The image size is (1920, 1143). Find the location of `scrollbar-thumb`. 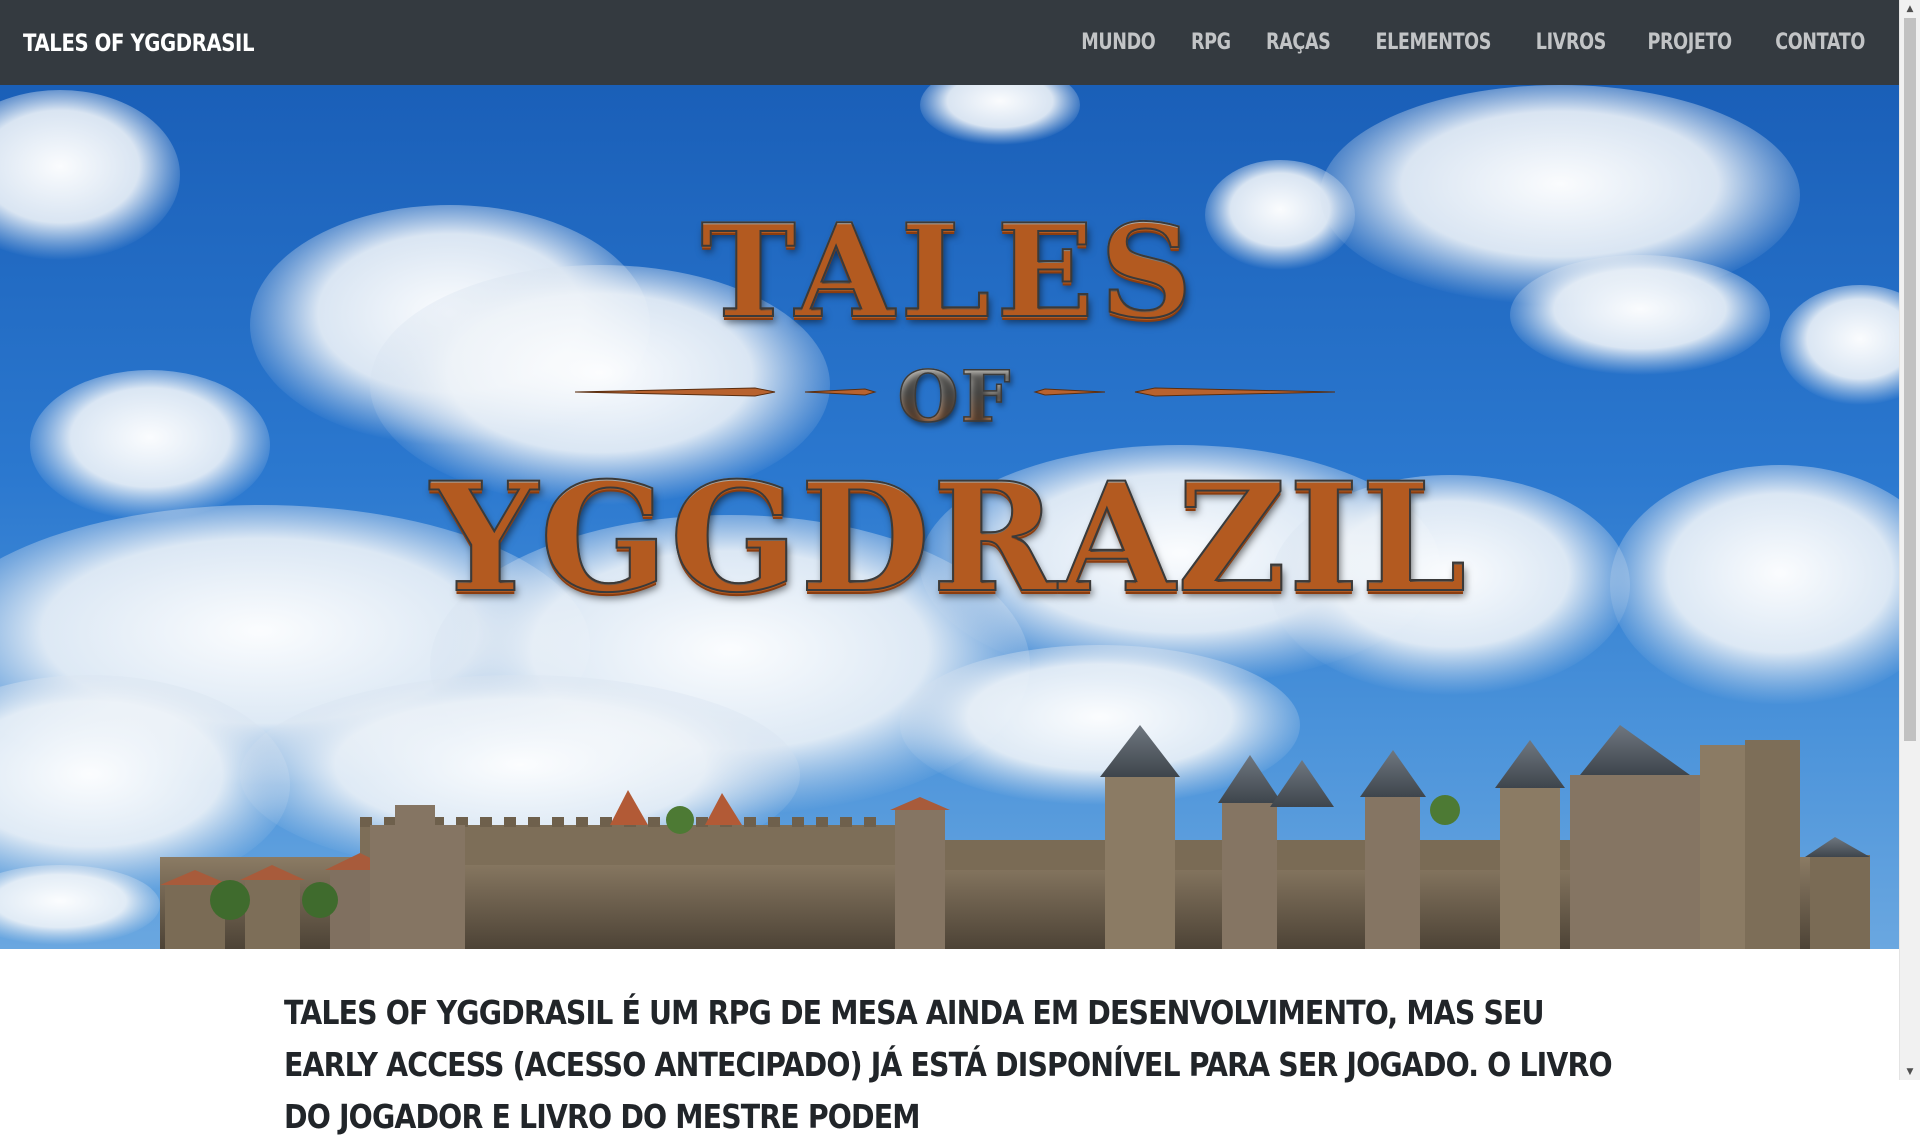

scrollbar-thumb is located at coordinates (1910, 379).